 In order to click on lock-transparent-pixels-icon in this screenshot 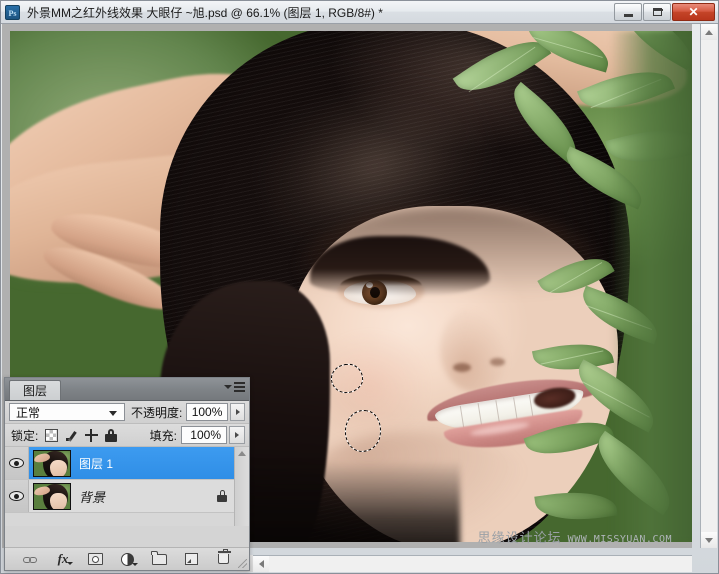, I will do `click(52, 435)`.